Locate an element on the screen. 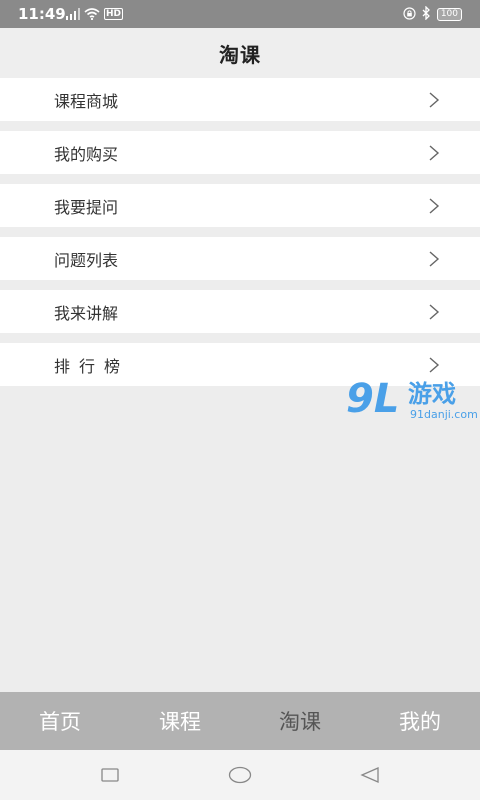  menu-item-label: 我要提问 is located at coordinates (86, 207).